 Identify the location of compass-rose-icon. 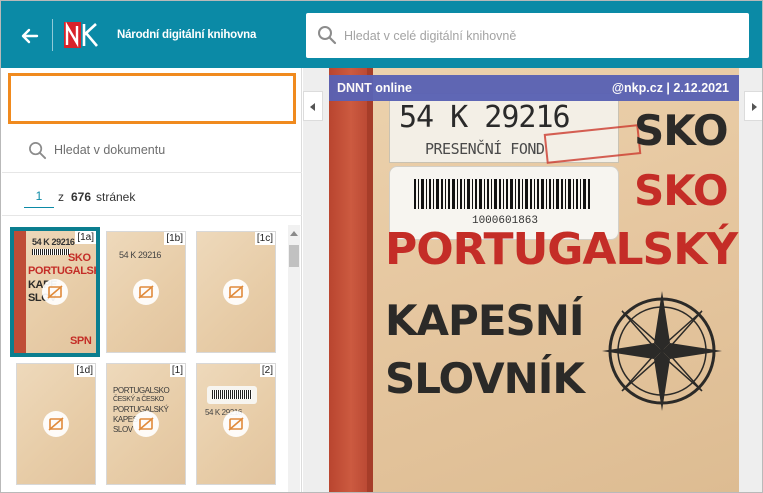
(662, 351).